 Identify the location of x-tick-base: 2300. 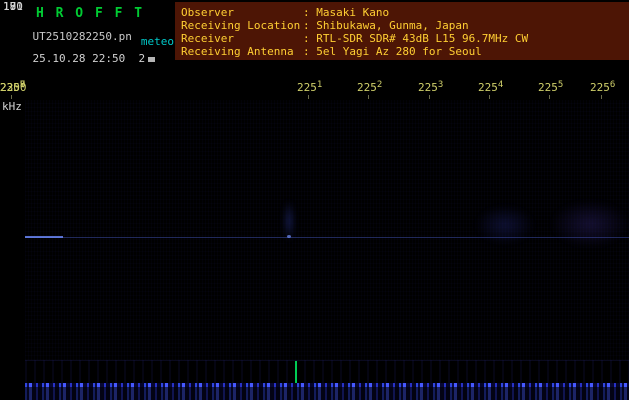
(13, 87).